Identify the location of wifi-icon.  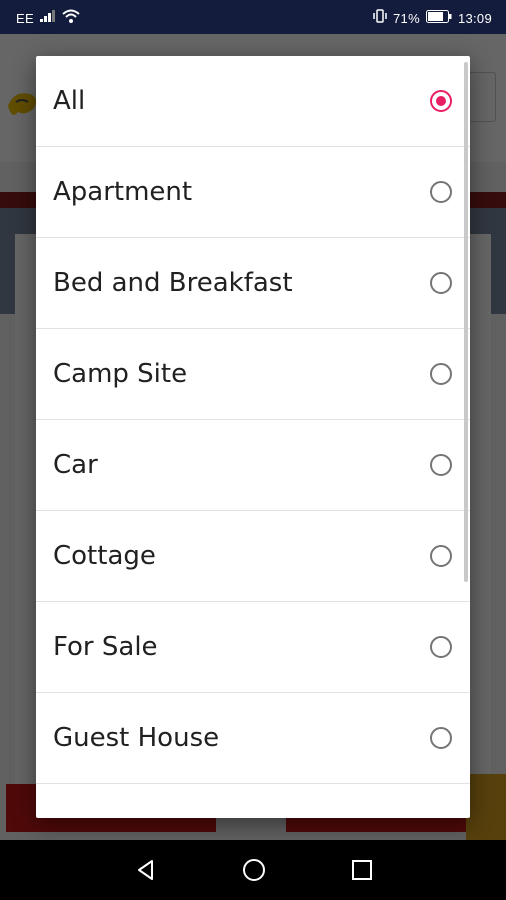
(71, 18).